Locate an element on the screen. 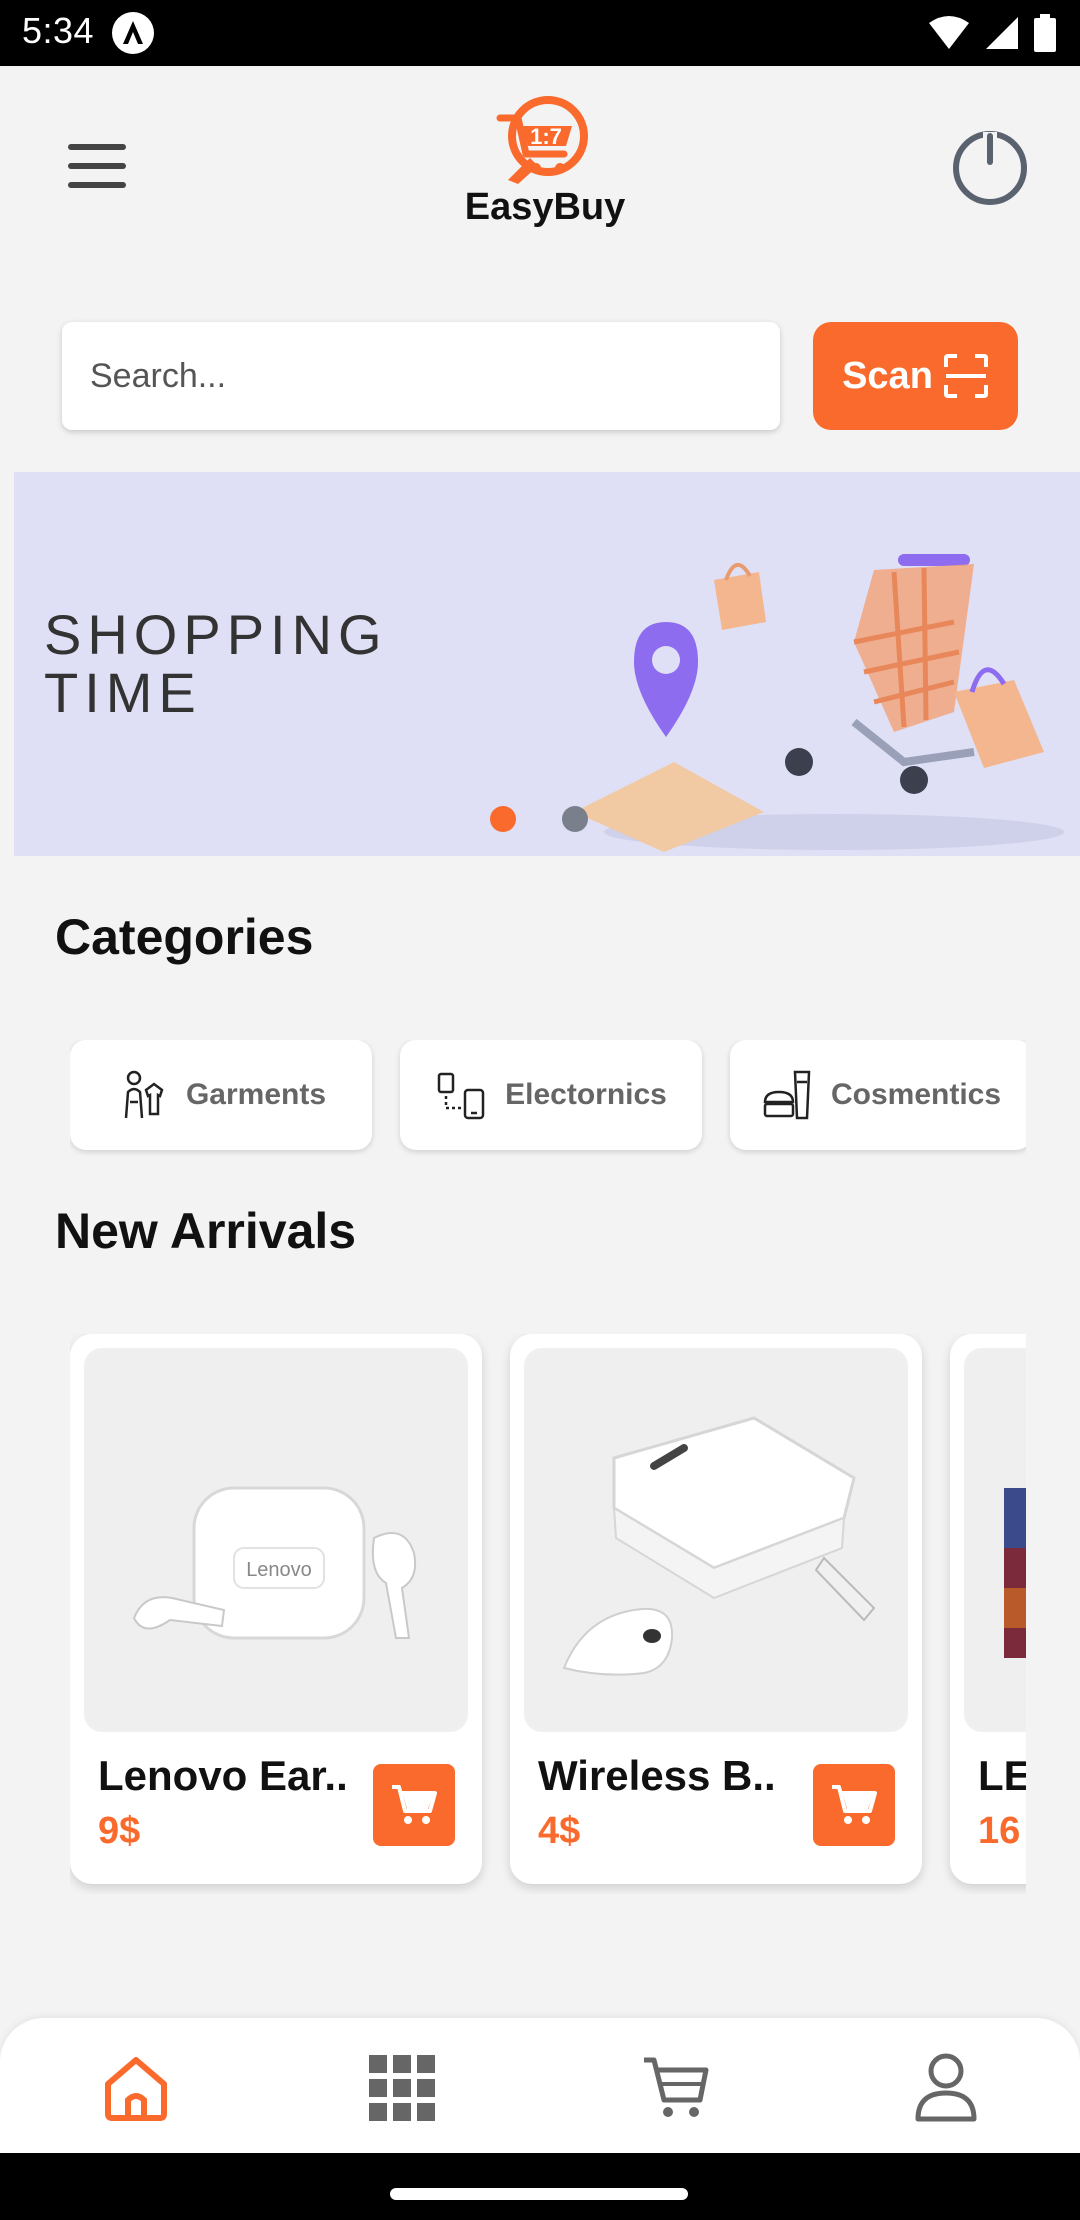 This screenshot has height=2220, width=1080. svg-text: 1:7 is located at coordinates (546, 136).